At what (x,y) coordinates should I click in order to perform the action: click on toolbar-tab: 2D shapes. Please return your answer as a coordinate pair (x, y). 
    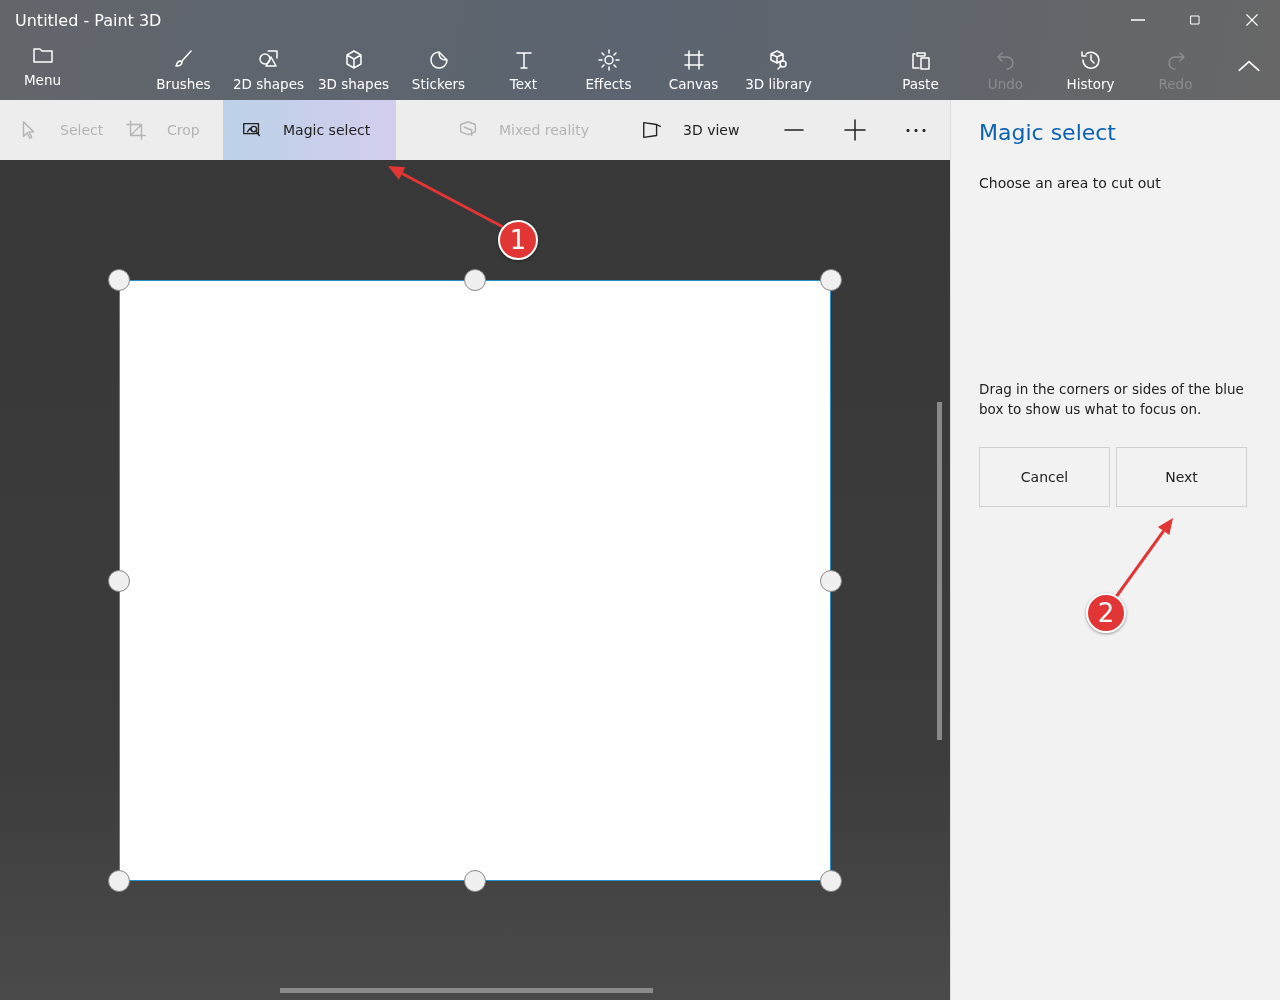
    Looking at the image, I should click on (268, 70).